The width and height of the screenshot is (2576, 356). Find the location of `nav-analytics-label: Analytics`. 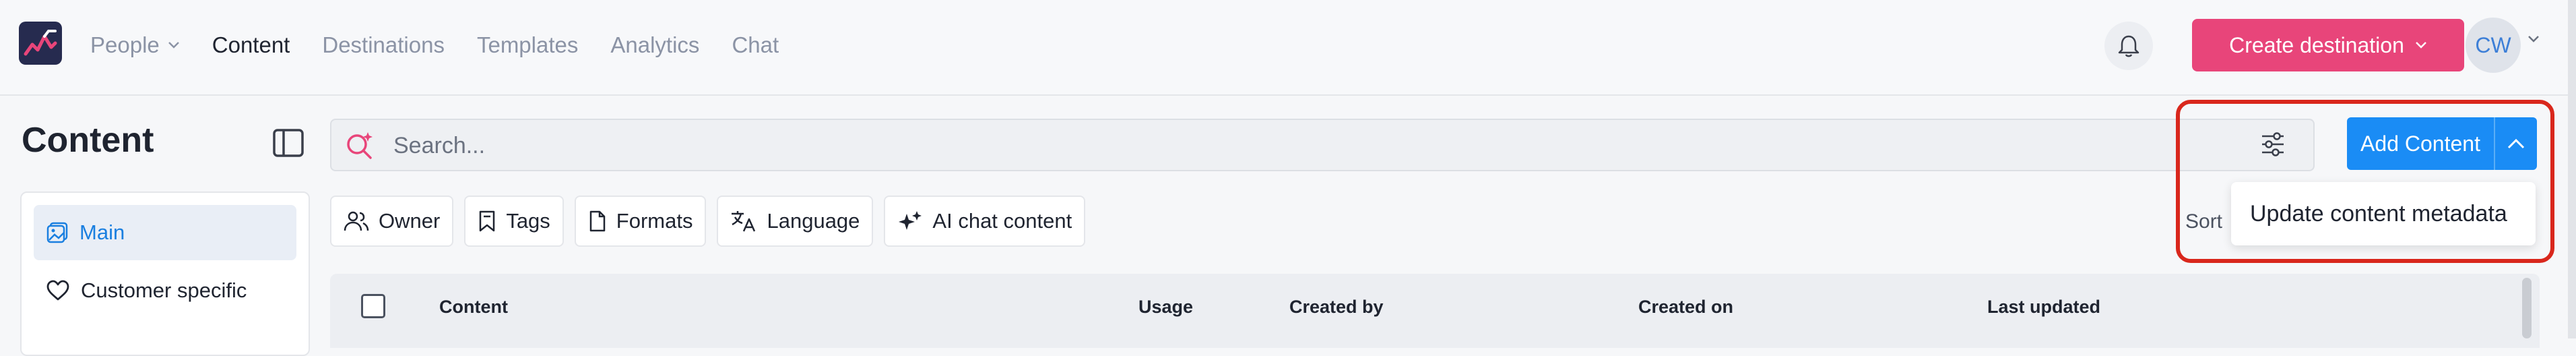

nav-analytics-label: Analytics is located at coordinates (655, 44).